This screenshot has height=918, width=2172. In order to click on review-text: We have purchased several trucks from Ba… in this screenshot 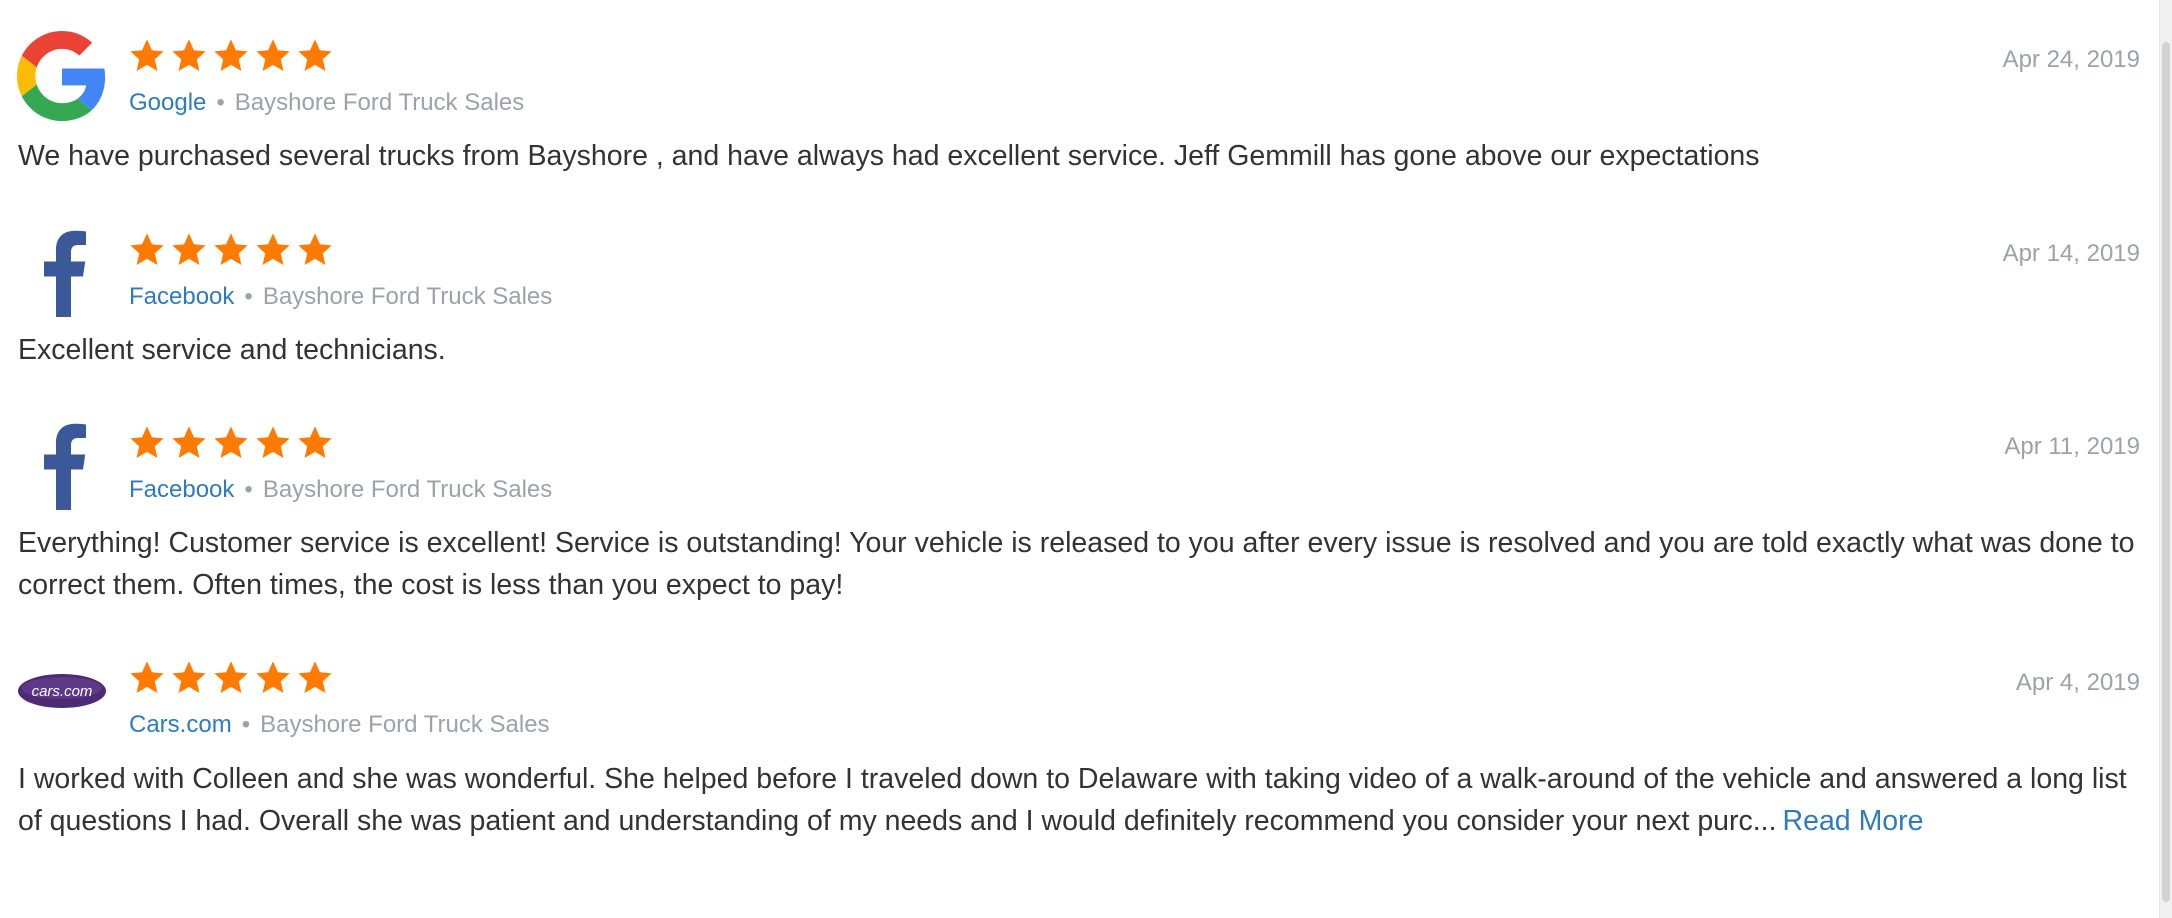, I will do `click(889, 156)`.